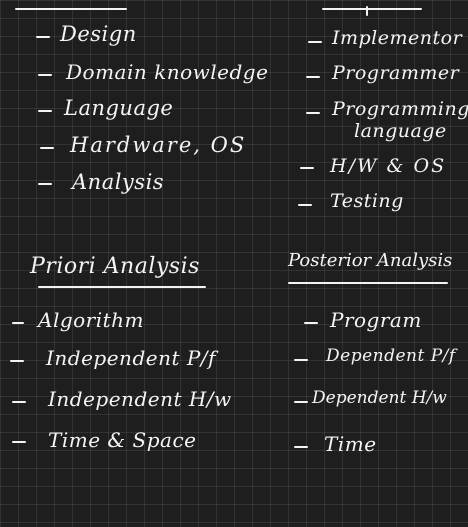  What do you see at coordinates (167, 72) in the screenshot?
I see `list-item-domain-knowledge: Domain knowledge` at bounding box center [167, 72].